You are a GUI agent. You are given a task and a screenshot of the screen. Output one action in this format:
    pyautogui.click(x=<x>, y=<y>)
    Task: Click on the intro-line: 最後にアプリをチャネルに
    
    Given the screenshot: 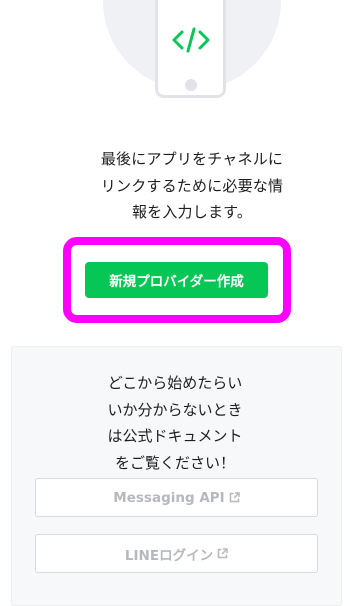 What is the action you would take?
    pyautogui.click(x=192, y=159)
    